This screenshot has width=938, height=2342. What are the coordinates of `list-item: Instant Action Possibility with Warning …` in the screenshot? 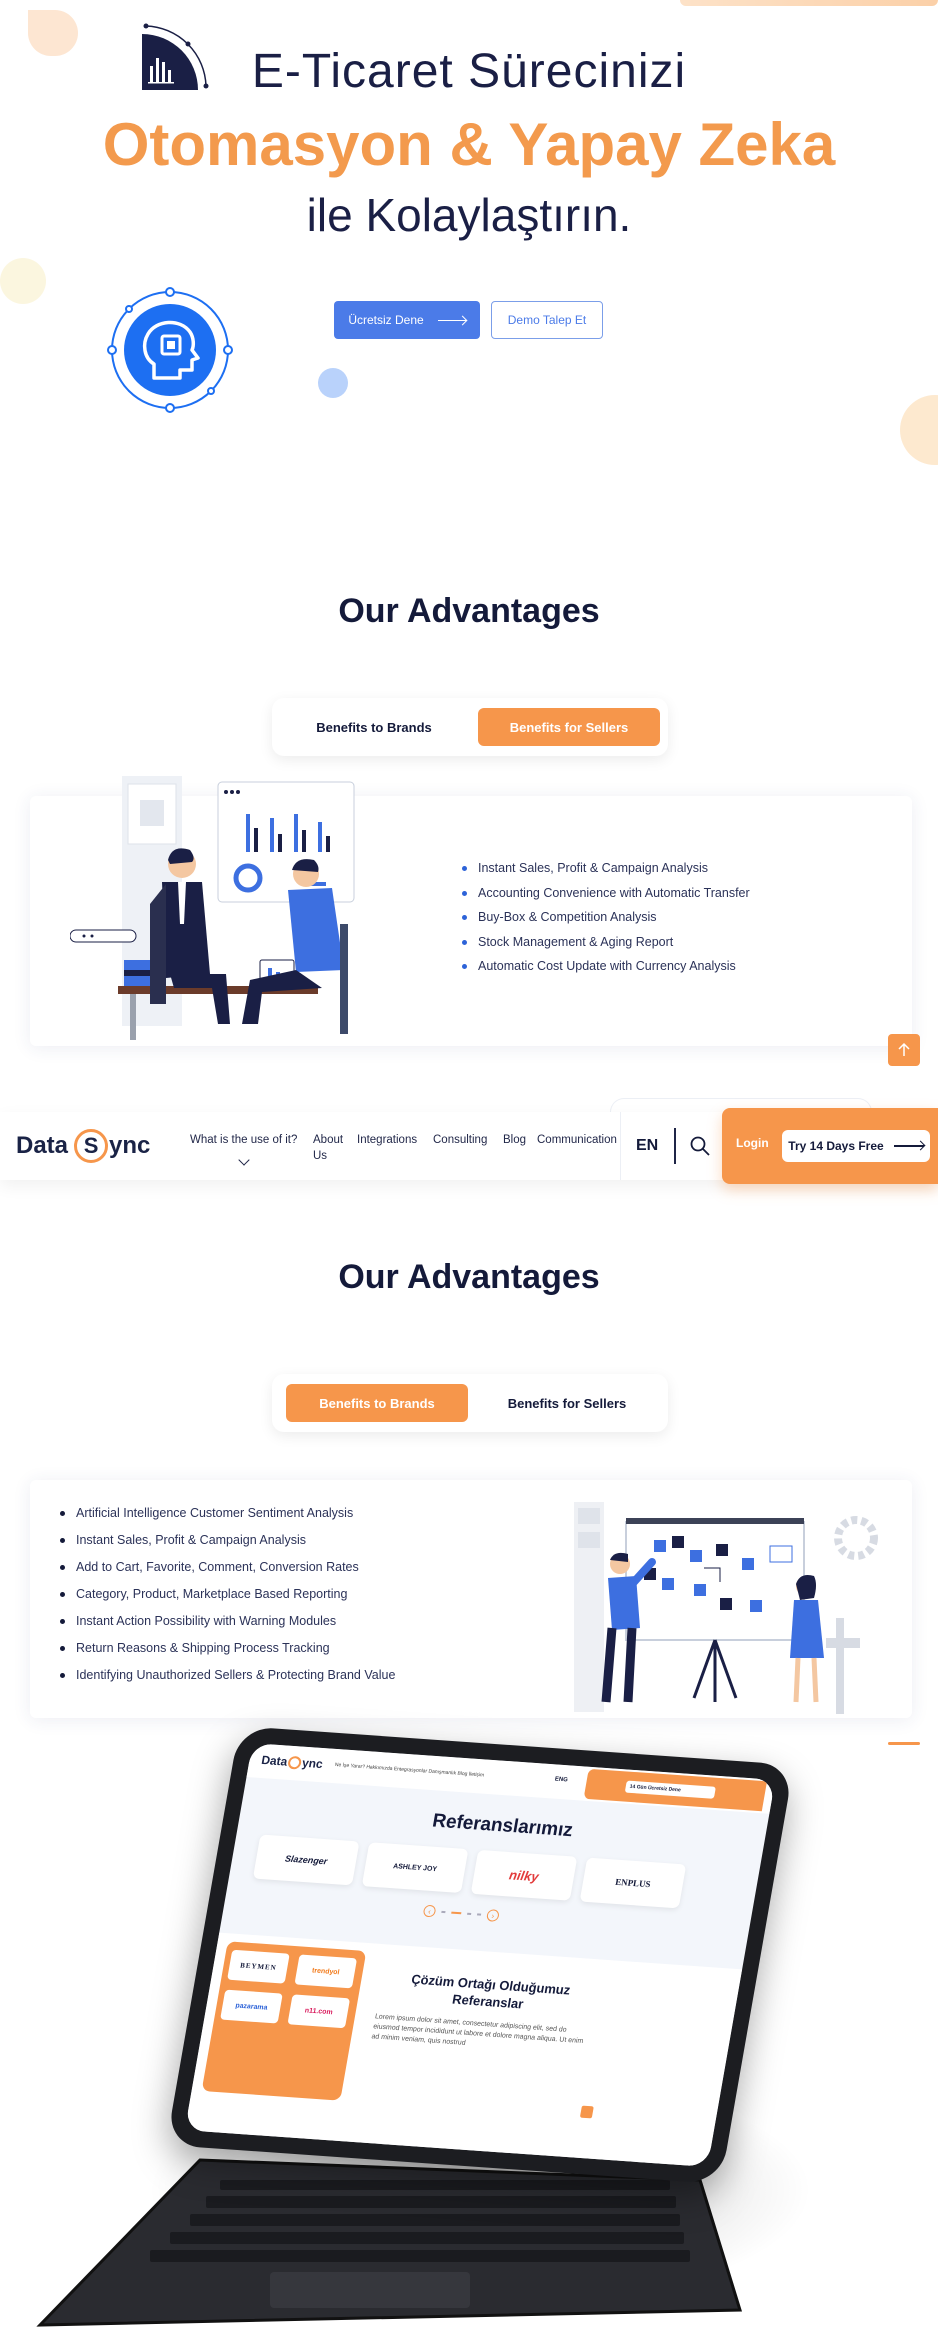 It's located at (227, 1621).